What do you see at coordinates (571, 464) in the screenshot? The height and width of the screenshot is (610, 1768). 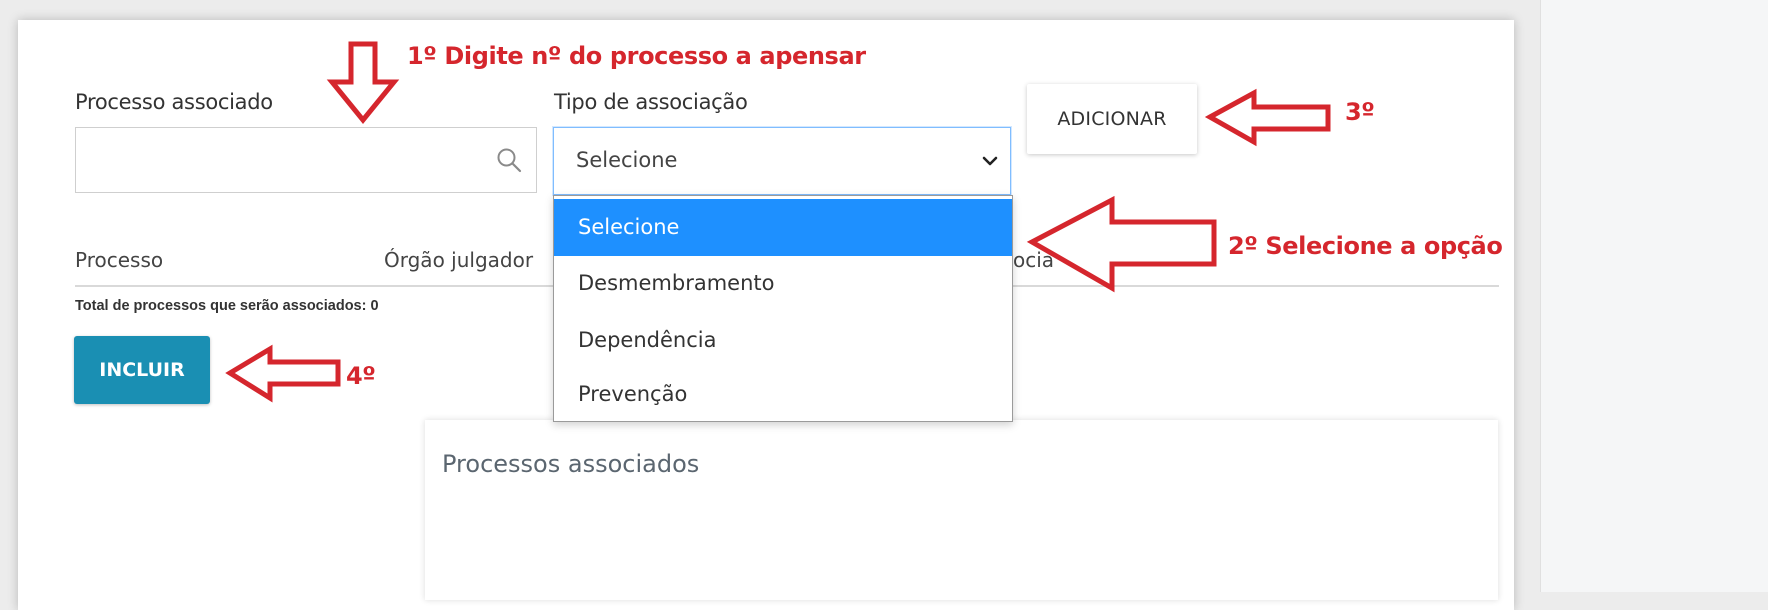 I see `panel-title: Processos associados` at bounding box center [571, 464].